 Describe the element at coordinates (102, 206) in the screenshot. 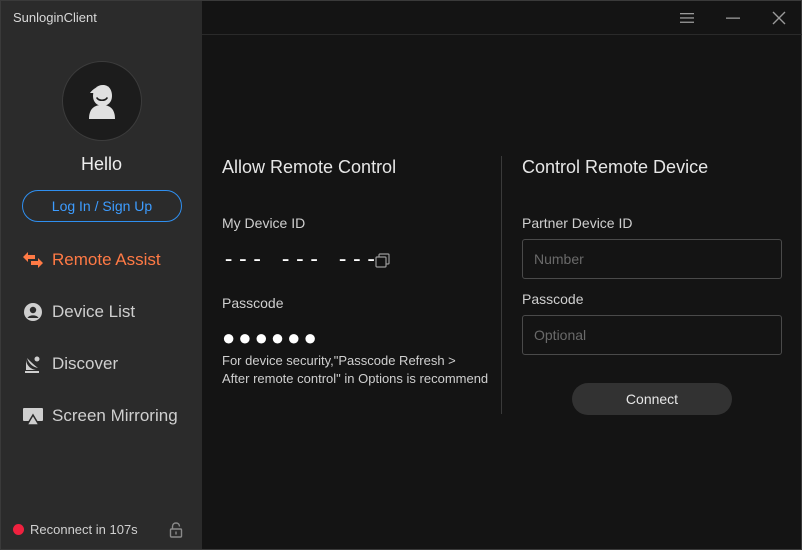

I see `login-signup-button: Log In / Sign Up` at that location.